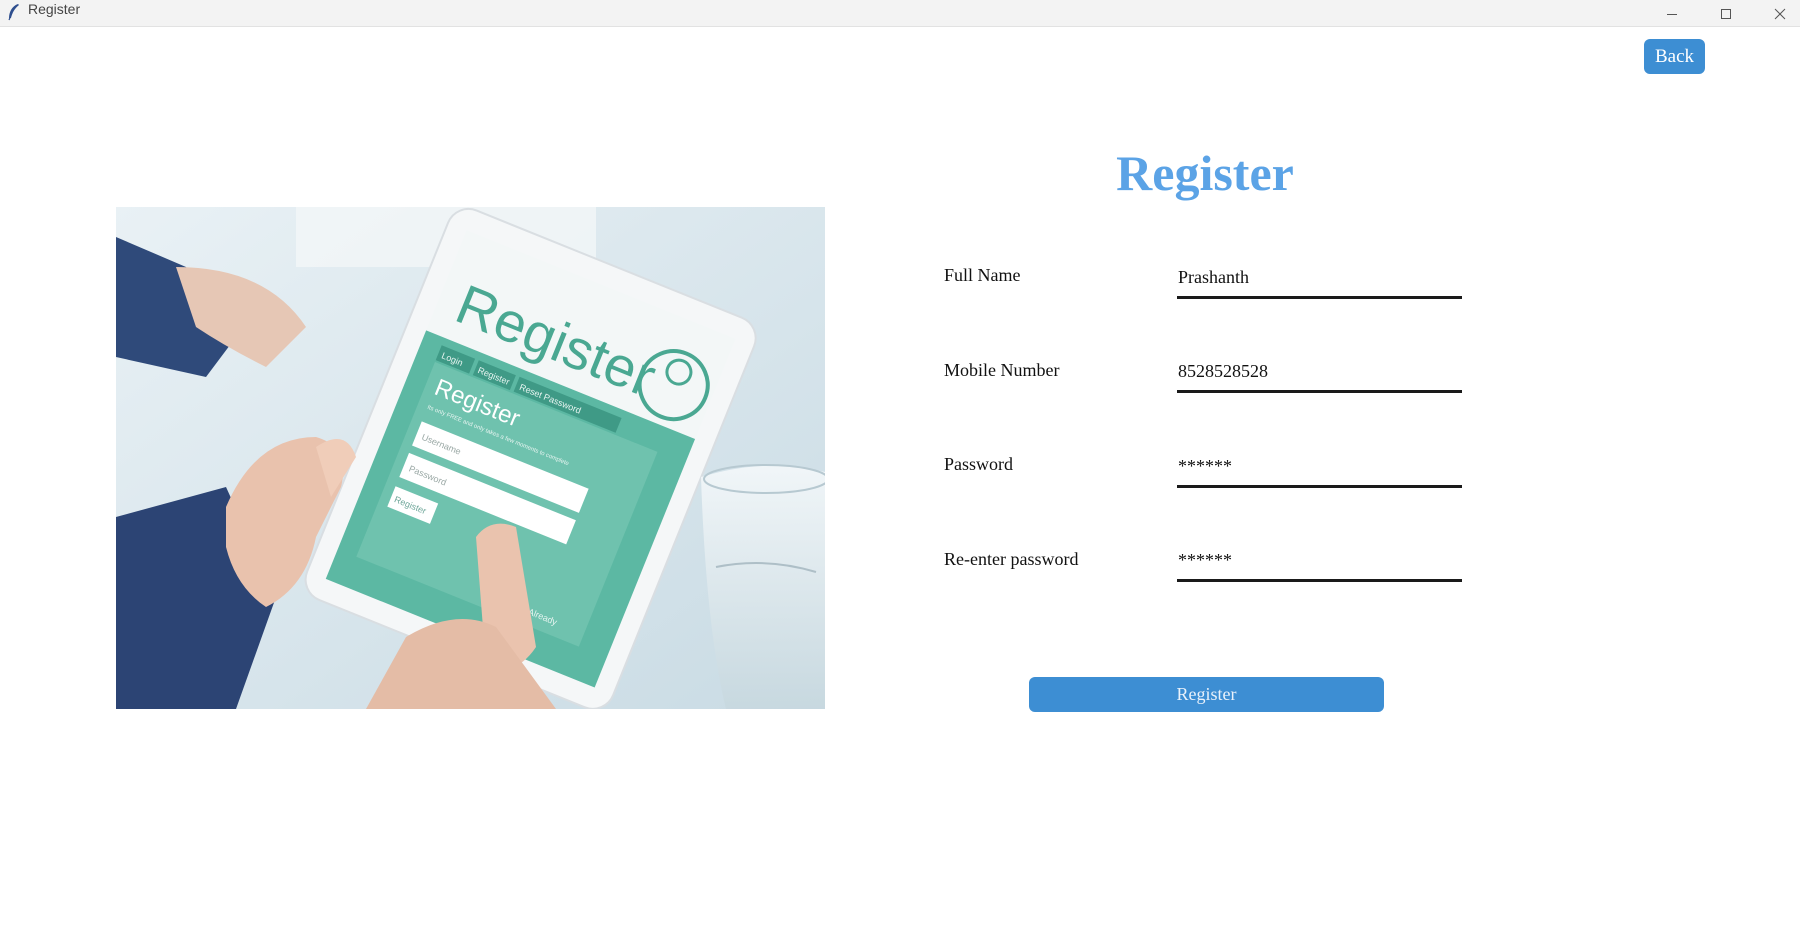 The height and width of the screenshot is (941, 1800). I want to click on mobile-number-label: Mobile Number, so click(1002, 370).